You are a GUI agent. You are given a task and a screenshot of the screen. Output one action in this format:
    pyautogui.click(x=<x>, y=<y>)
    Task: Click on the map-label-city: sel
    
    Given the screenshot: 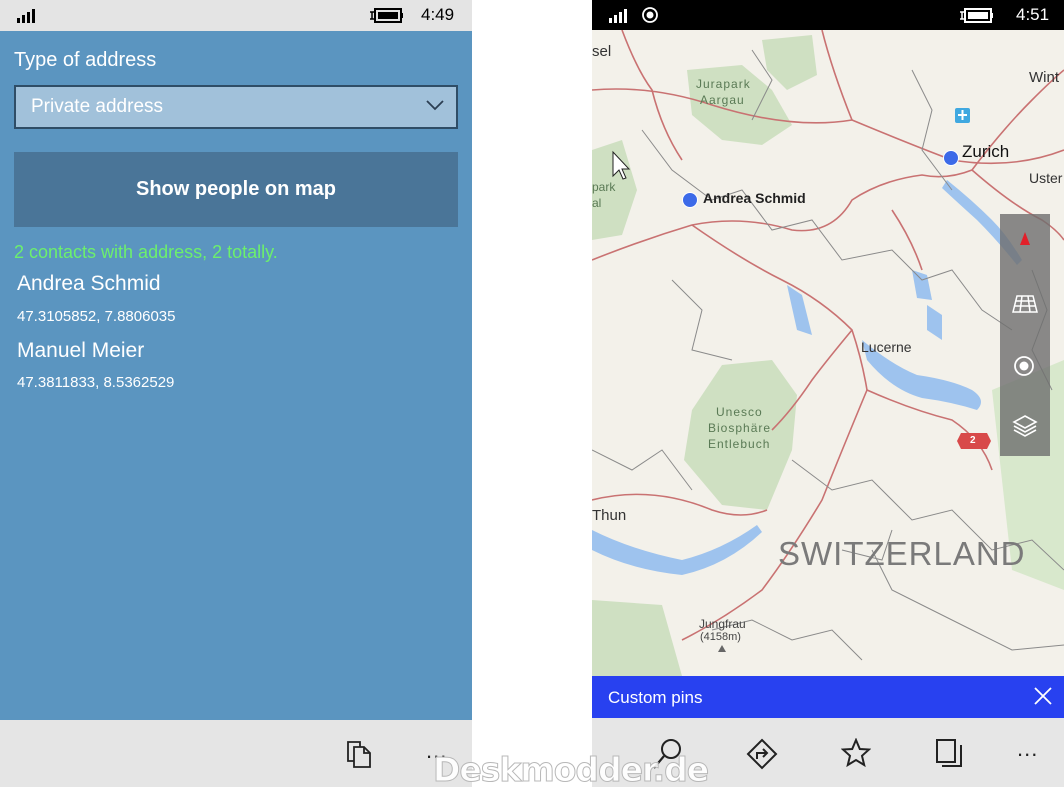 What is the action you would take?
    pyautogui.click(x=602, y=51)
    